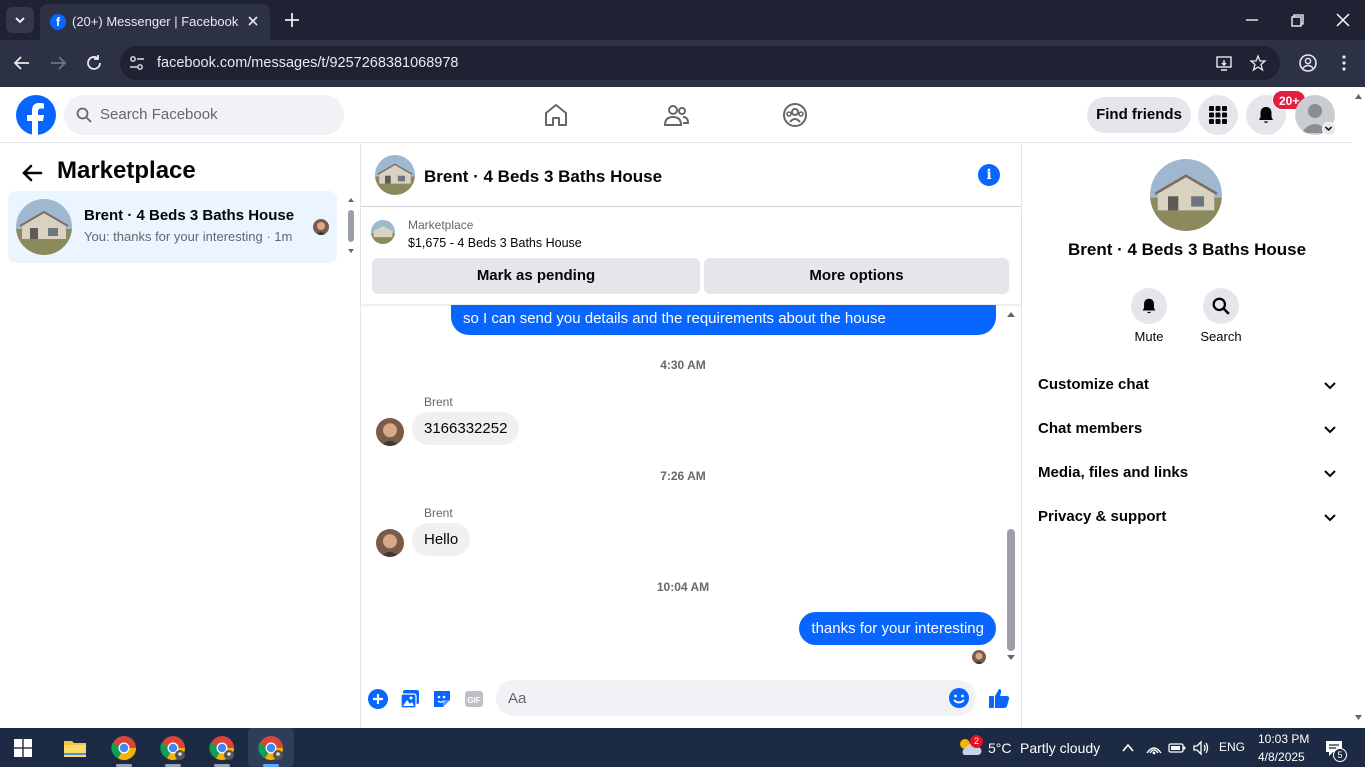 This screenshot has width=1365, height=767. I want to click on sidebar-heading: Marketplace, so click(126, 170).